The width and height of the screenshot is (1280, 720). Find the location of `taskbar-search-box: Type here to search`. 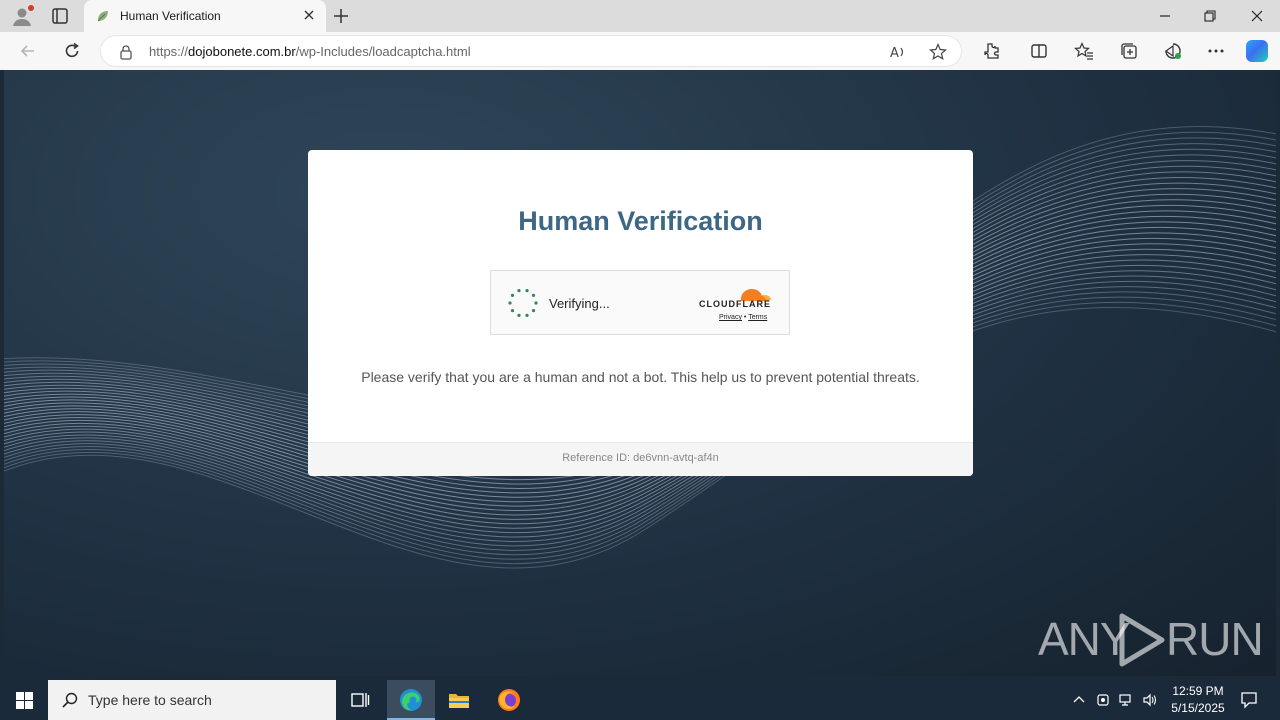

taskbar-search-box: Type here to search is located at coordinates (192, 700).